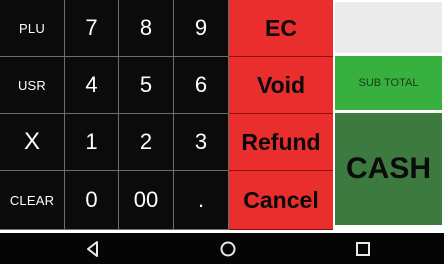 The image size is (444, 264). What do you see at coordinates (281, 28) in the screenshot?
I see `ec-button: EC` at bounding box center [281, 28].